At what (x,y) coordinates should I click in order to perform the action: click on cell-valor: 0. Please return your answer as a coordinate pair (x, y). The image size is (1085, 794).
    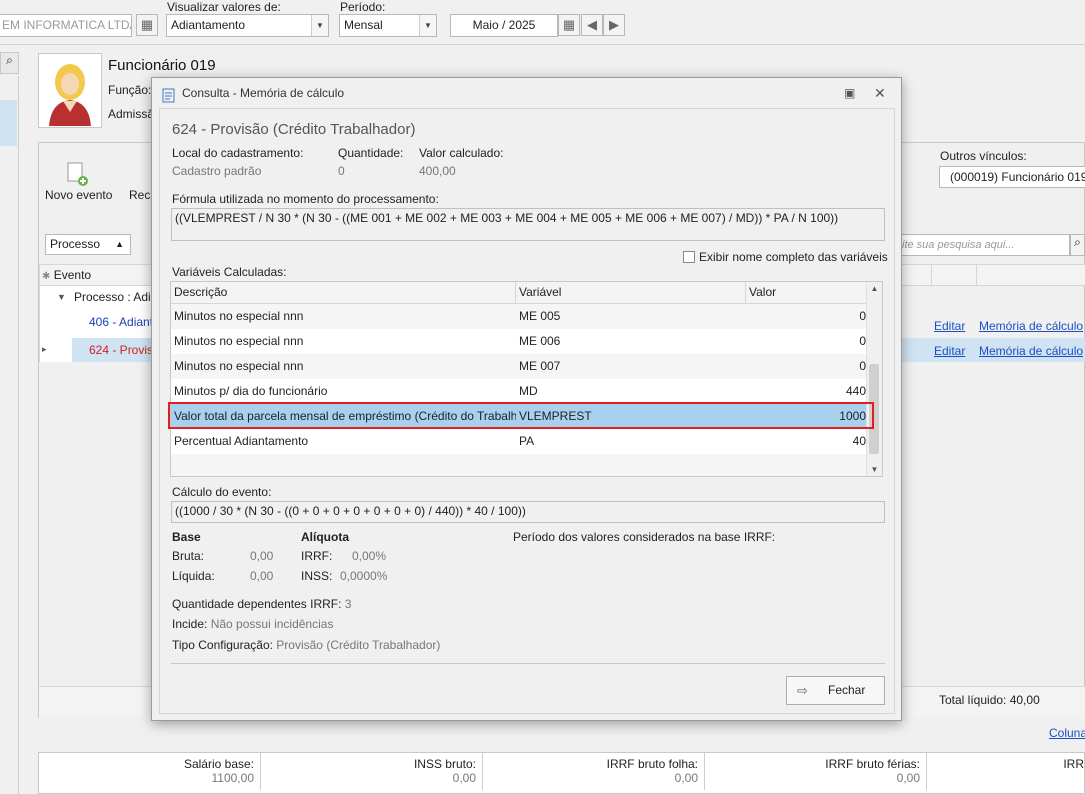
    Looking at the image, I should click on (862, 366).